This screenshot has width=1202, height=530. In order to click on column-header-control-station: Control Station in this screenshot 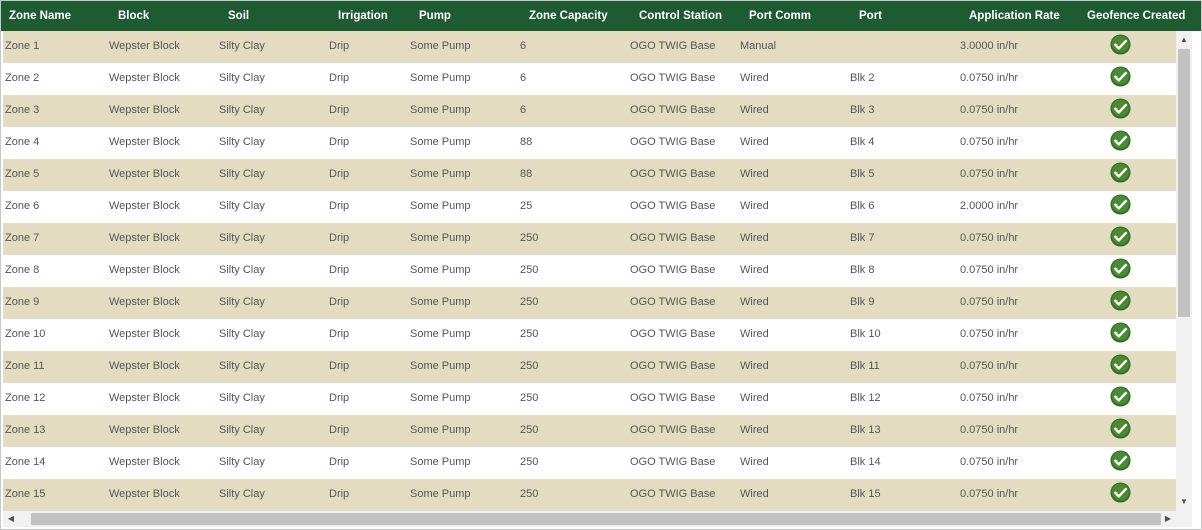, I will do `click(680, 16)`.